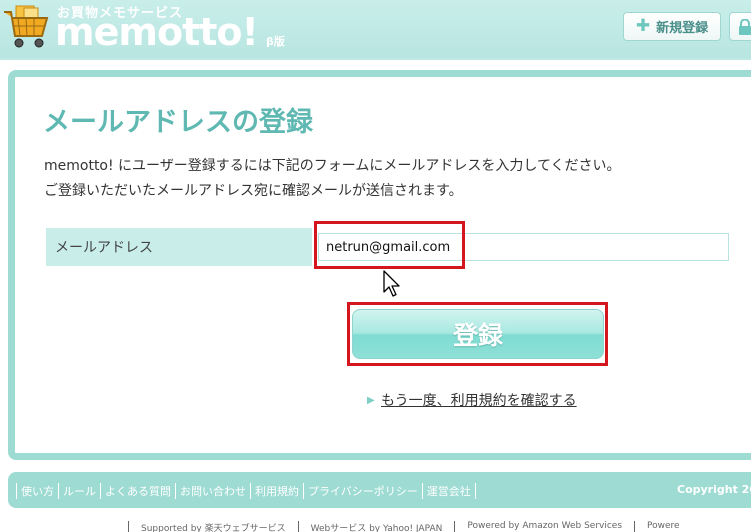 The image size is (751, 532). Describe the element at coordinates (682, 28) in the screenshot. I see `new-register-label: 新規登録` at that location.